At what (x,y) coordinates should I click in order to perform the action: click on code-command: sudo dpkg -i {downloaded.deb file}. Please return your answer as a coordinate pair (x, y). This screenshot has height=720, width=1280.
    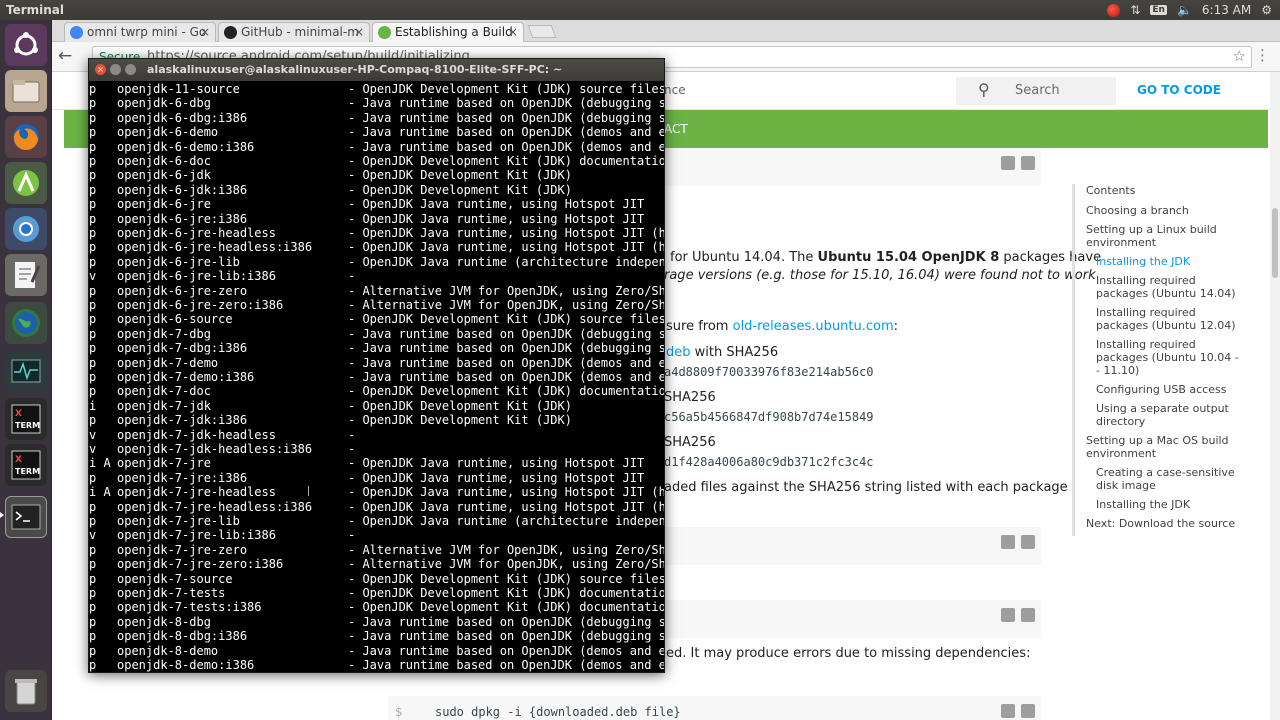
    Looking at the image, I should click on (558, 708).